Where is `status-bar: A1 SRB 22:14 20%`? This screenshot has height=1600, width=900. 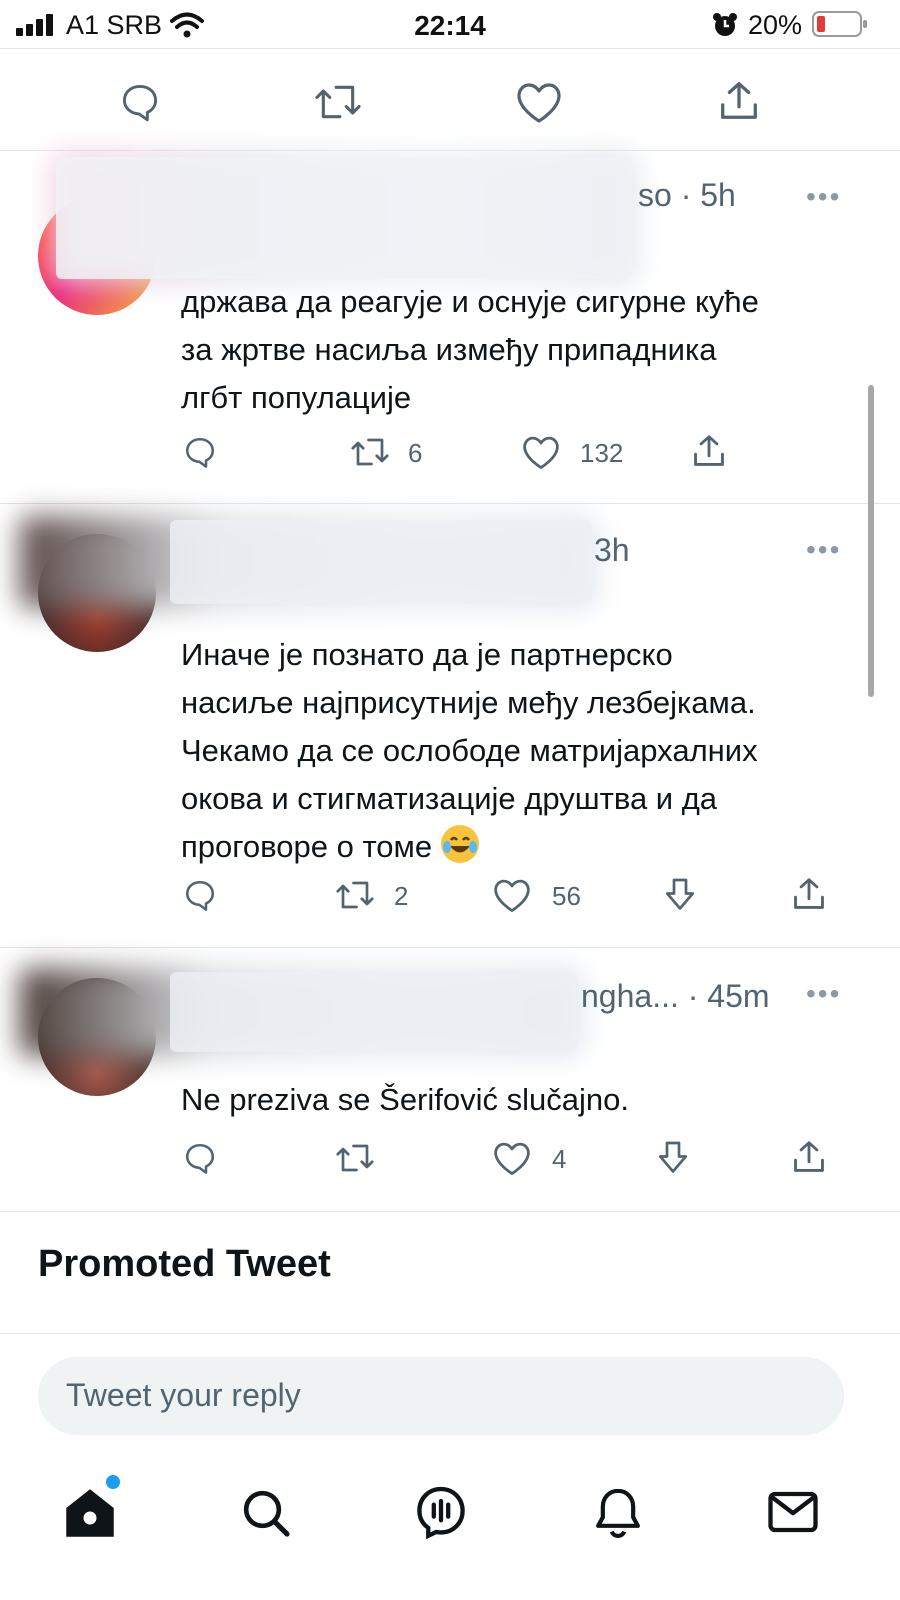 status-bar: A1 SRB 22:14 20% is located at coordinates (450, 24).